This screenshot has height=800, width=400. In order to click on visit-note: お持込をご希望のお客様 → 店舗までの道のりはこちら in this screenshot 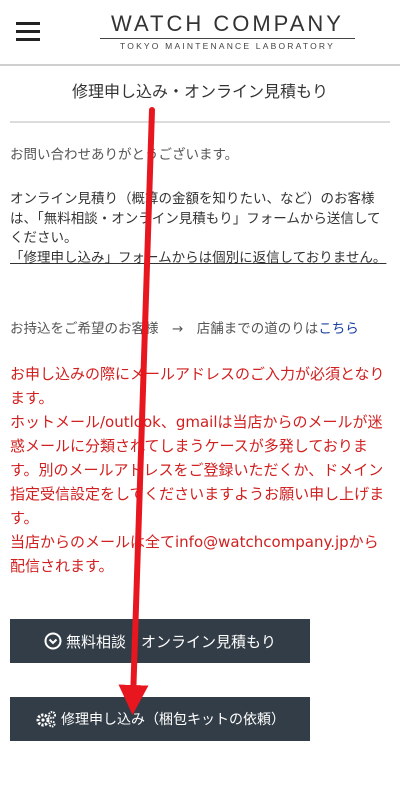, I will do `click(200, 330)`.